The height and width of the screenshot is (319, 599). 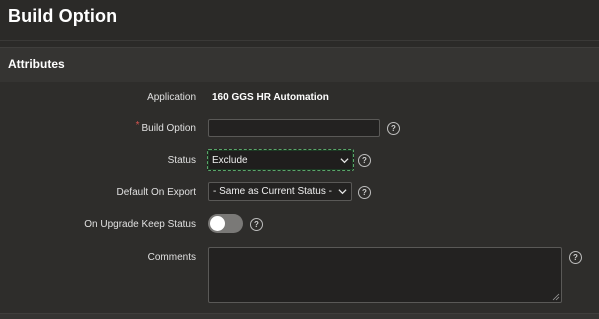 What do you see at coordinates (225, 223) in the screenshot?
I see `on-upgrade-keep-status-toggle` at bounding box center [225, 223].